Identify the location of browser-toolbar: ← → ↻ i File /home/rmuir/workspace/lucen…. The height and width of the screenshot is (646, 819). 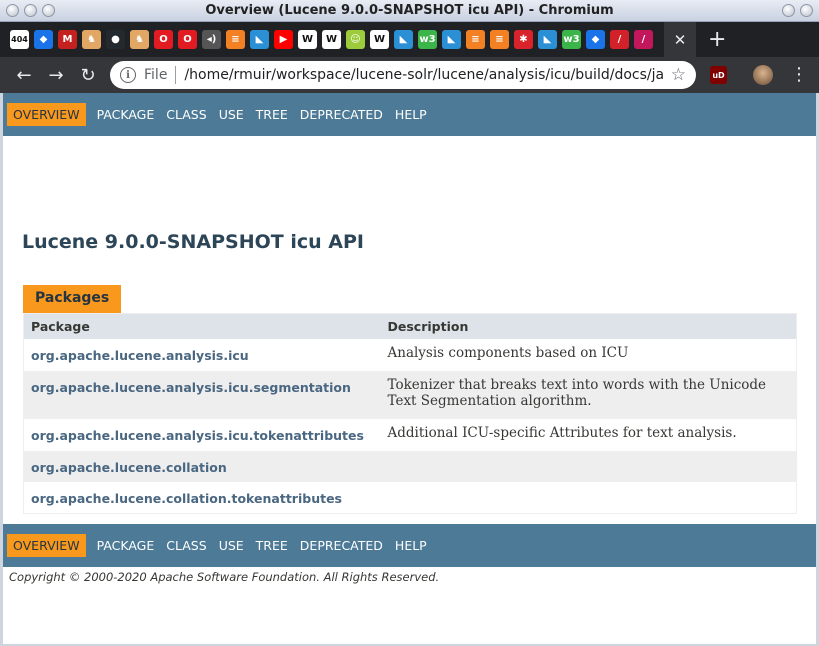
(409, 75).